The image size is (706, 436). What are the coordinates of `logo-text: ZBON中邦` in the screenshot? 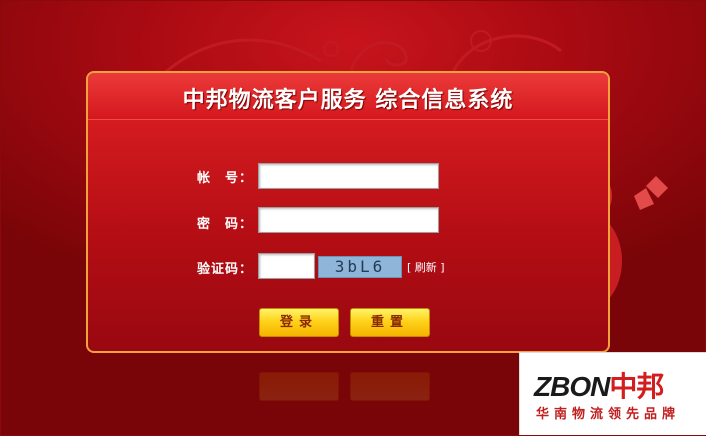 It's located at (599, 385).